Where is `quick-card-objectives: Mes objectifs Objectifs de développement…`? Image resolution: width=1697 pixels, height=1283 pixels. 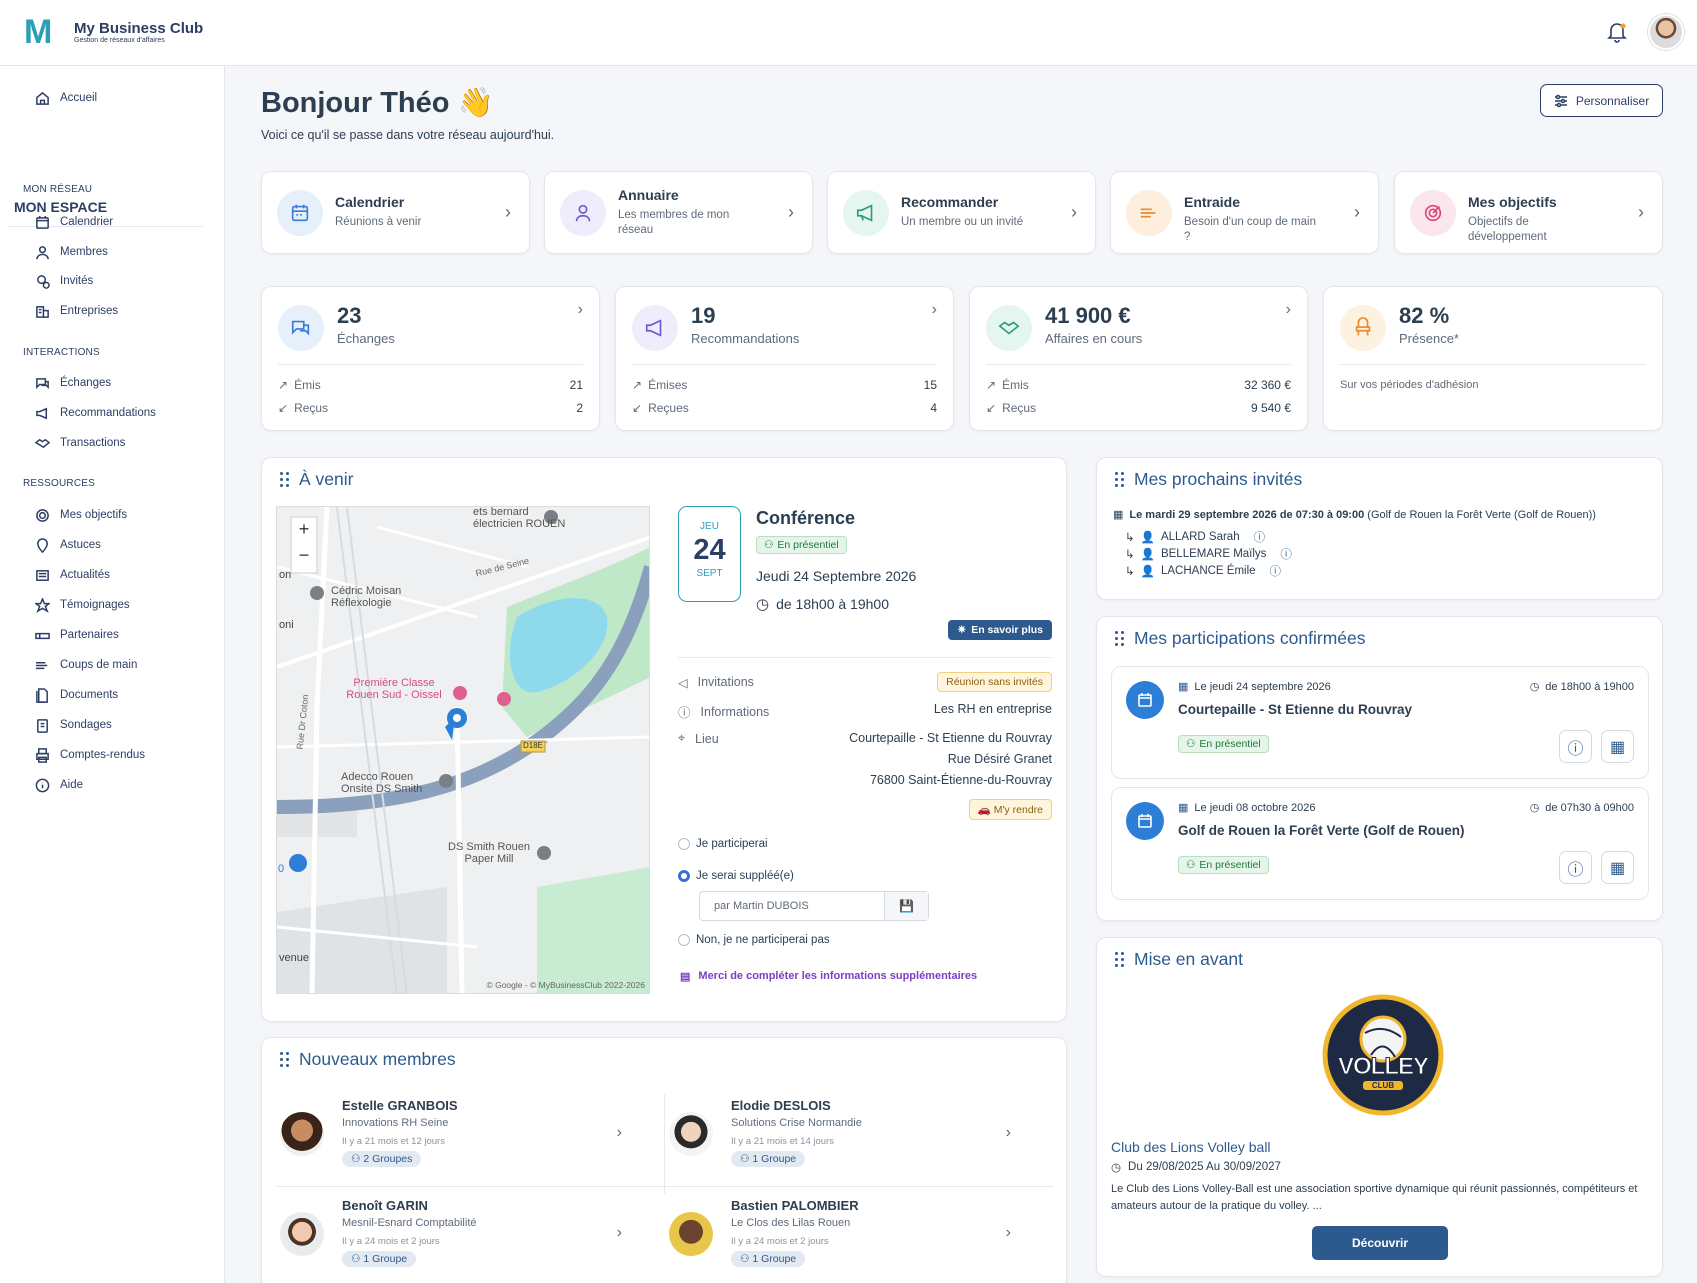 quick-card-objectives: Mes objectifs Objectifs de développement… is located at coordinates (1528, 212).